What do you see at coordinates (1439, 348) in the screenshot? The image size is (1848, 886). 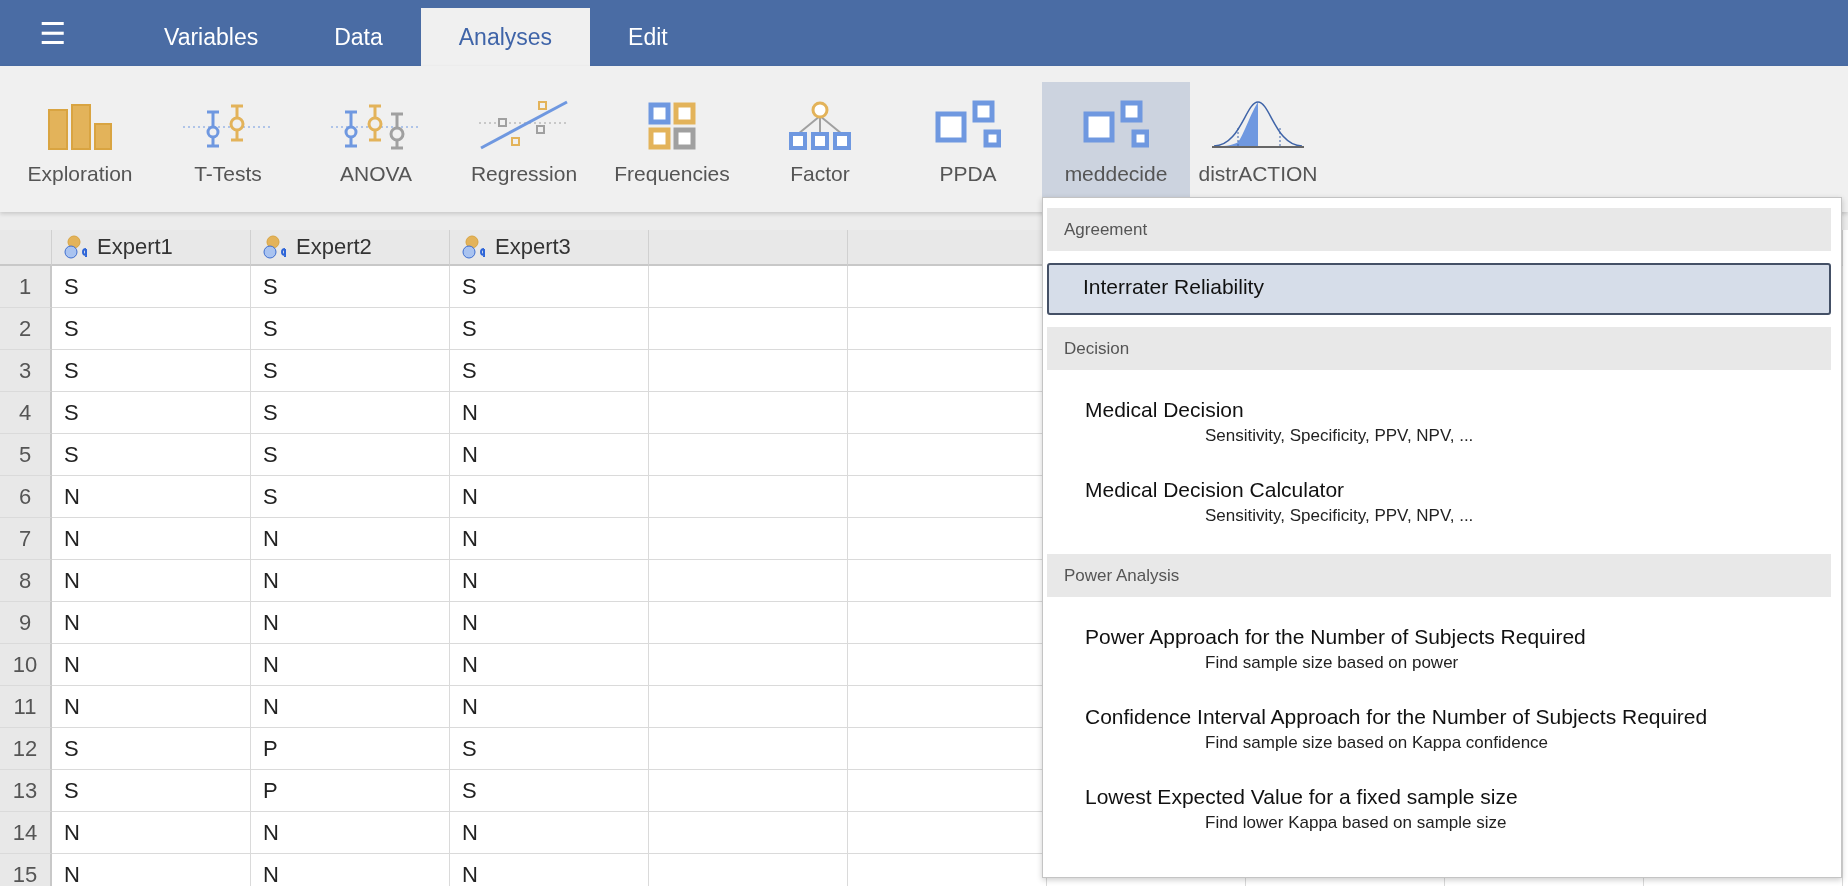 I see `section-heading: Decision` at bounding box center [1439, 348].